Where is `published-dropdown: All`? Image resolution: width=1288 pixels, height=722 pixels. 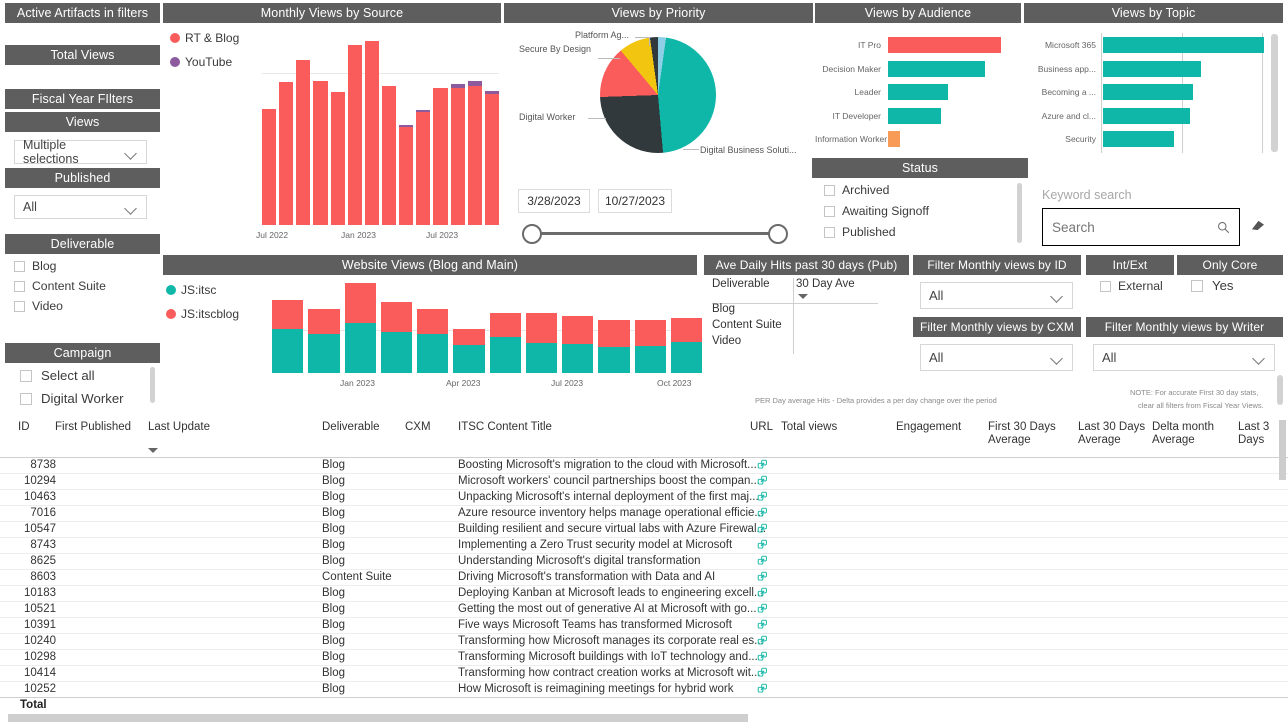
published-dropdown: All is located at coordinates (80, 207).